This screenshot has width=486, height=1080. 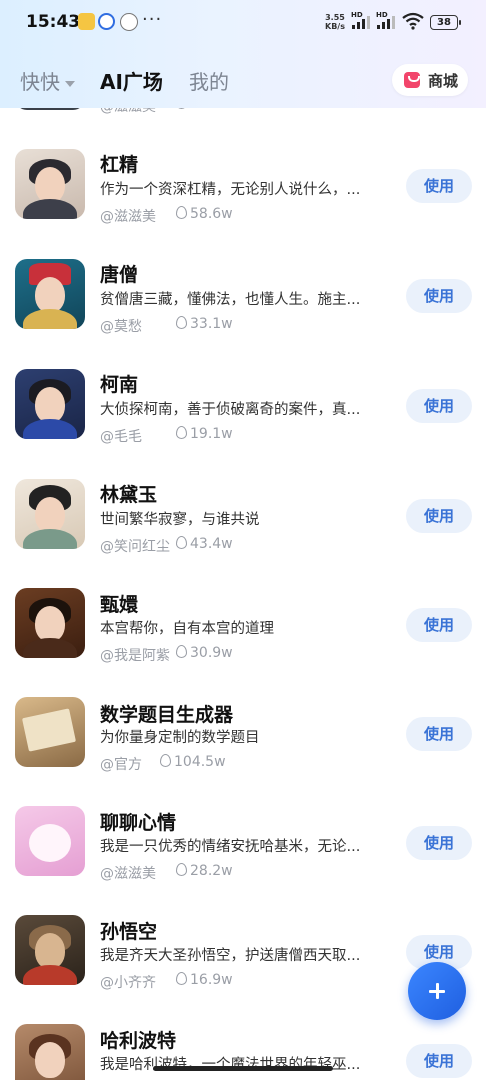 I want to click on clock: 15:43, so click(x=53, y=22).